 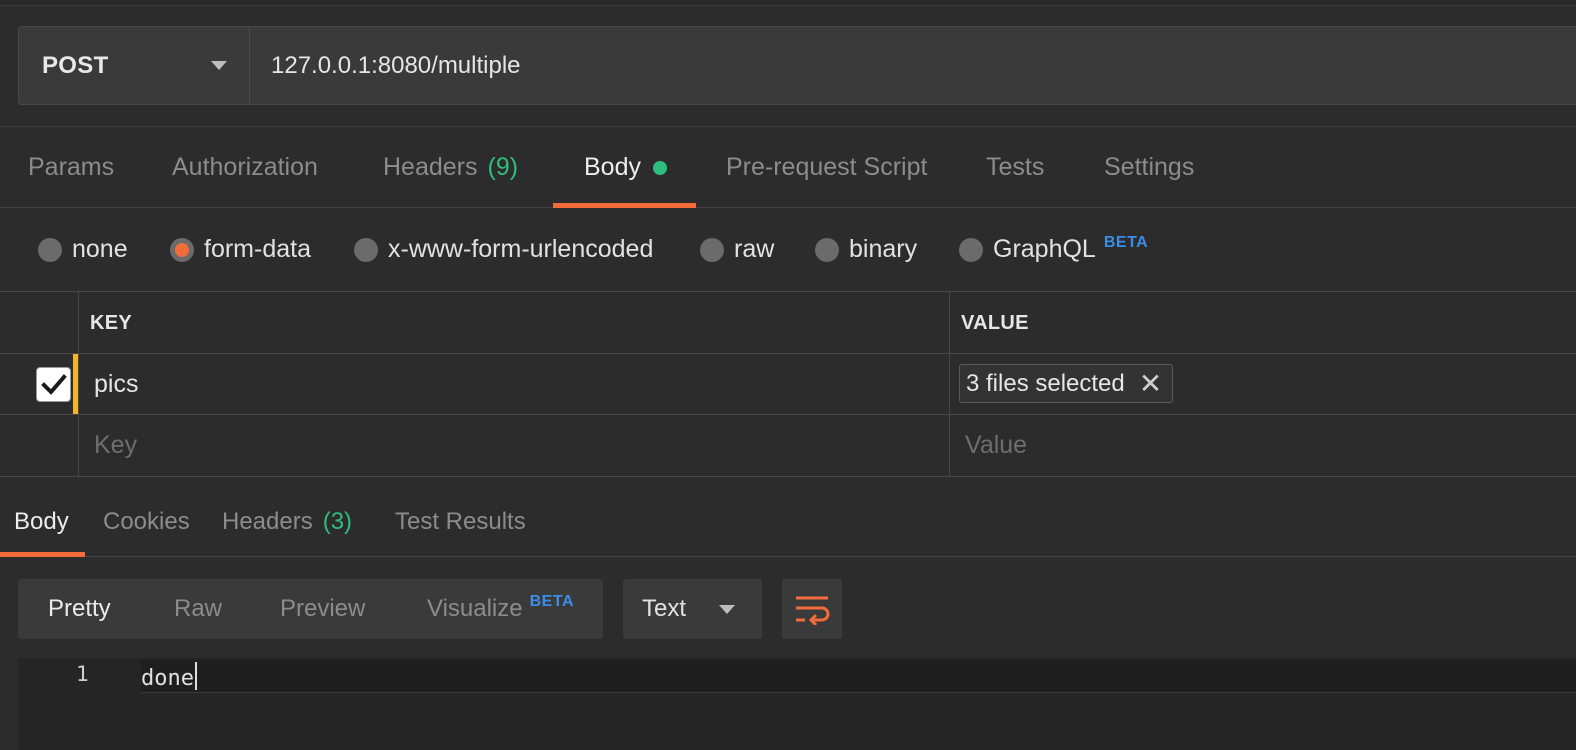 What do you see at coordinates (659, 167) in the screenshot?
I see `body-modified-dot` at bounding box center [659, 167].